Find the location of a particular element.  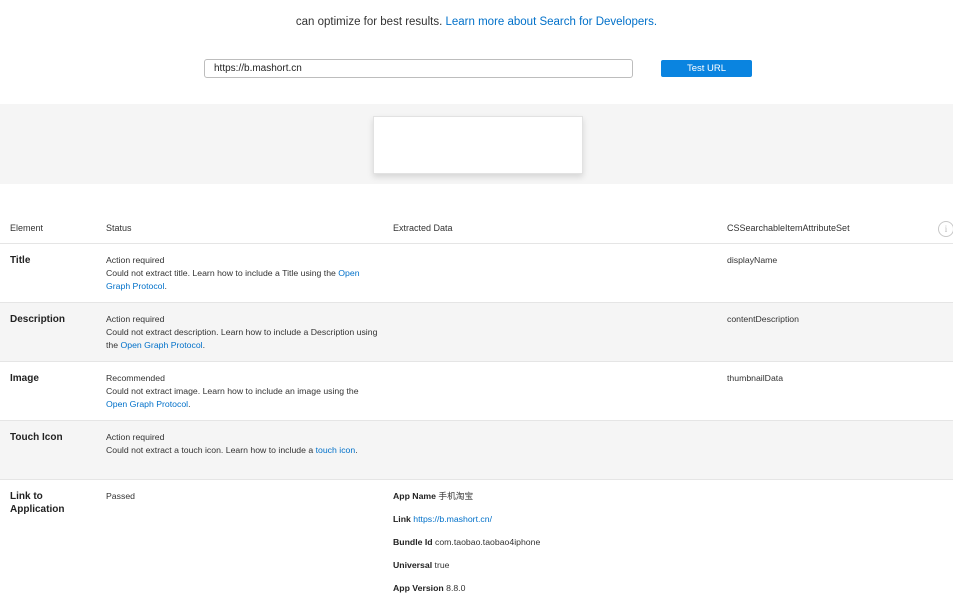

header-extracted-data: Extracted Data is located at coordinates (423, 228).